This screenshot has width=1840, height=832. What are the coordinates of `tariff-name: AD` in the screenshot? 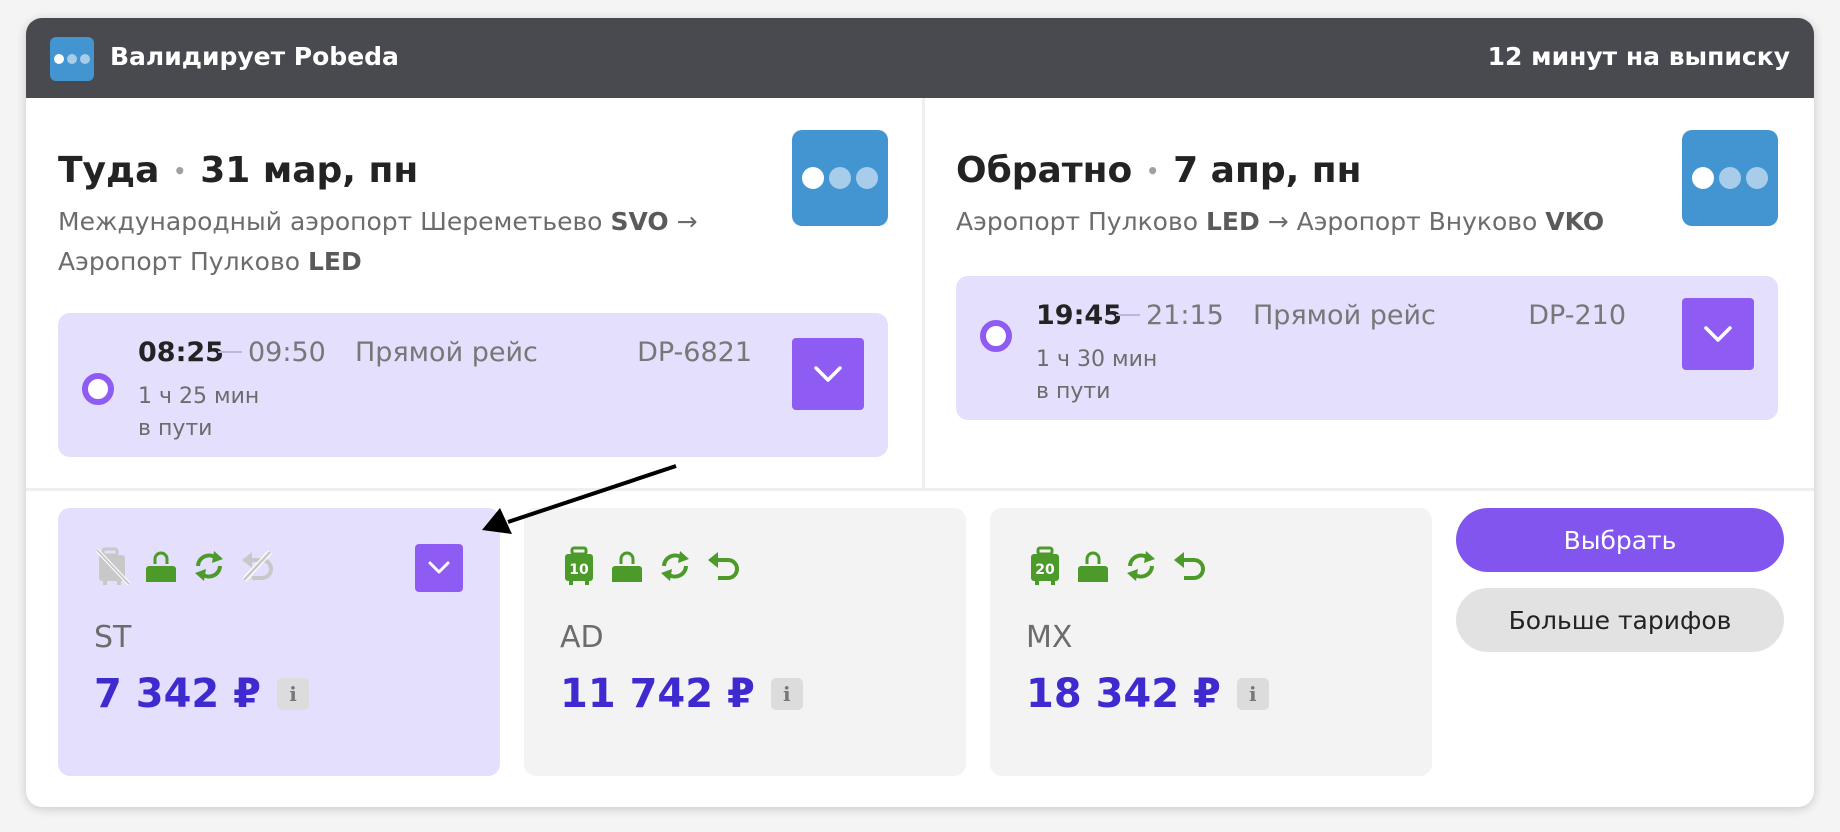 It's located at (582, 637).